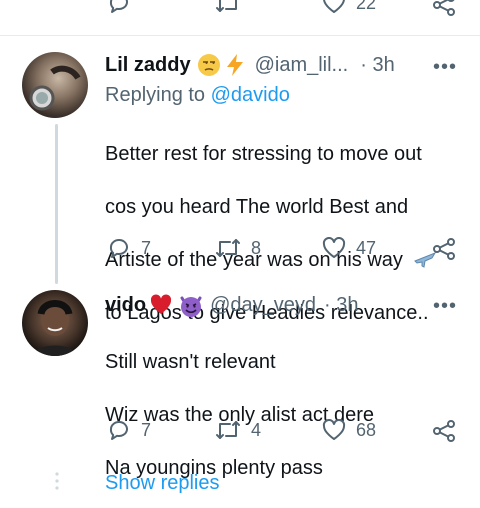 Image resolution: width=480 pixels, height=508 pixels. What do you see at coordinates (240, 35) in the screenshot?
I see `divider` at bounding box center [240, 35].